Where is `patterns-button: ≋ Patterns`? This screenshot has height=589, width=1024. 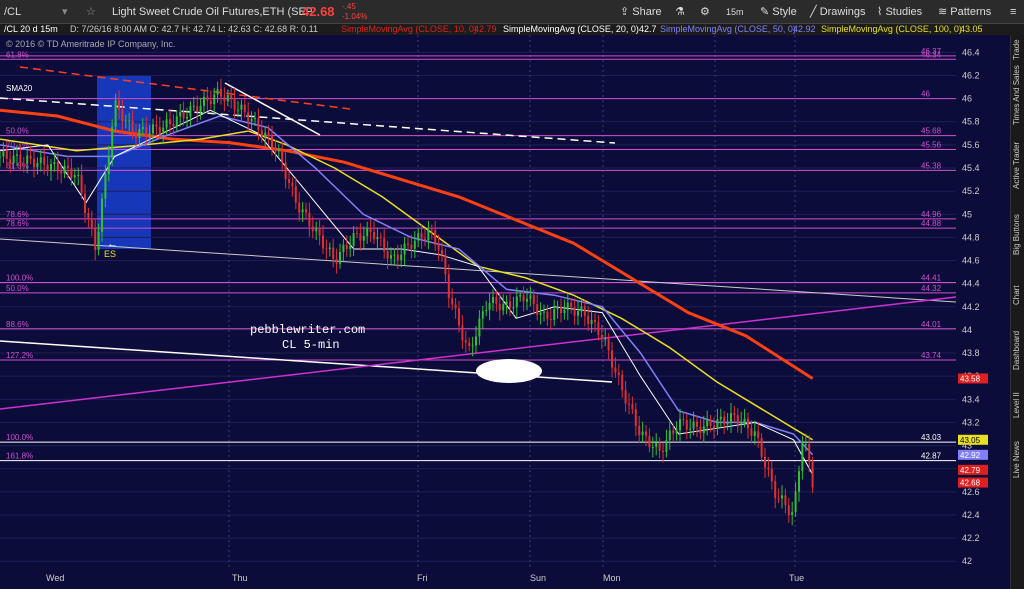
patterns-button: ≋ Patterns is located at coordinates (964, 12).